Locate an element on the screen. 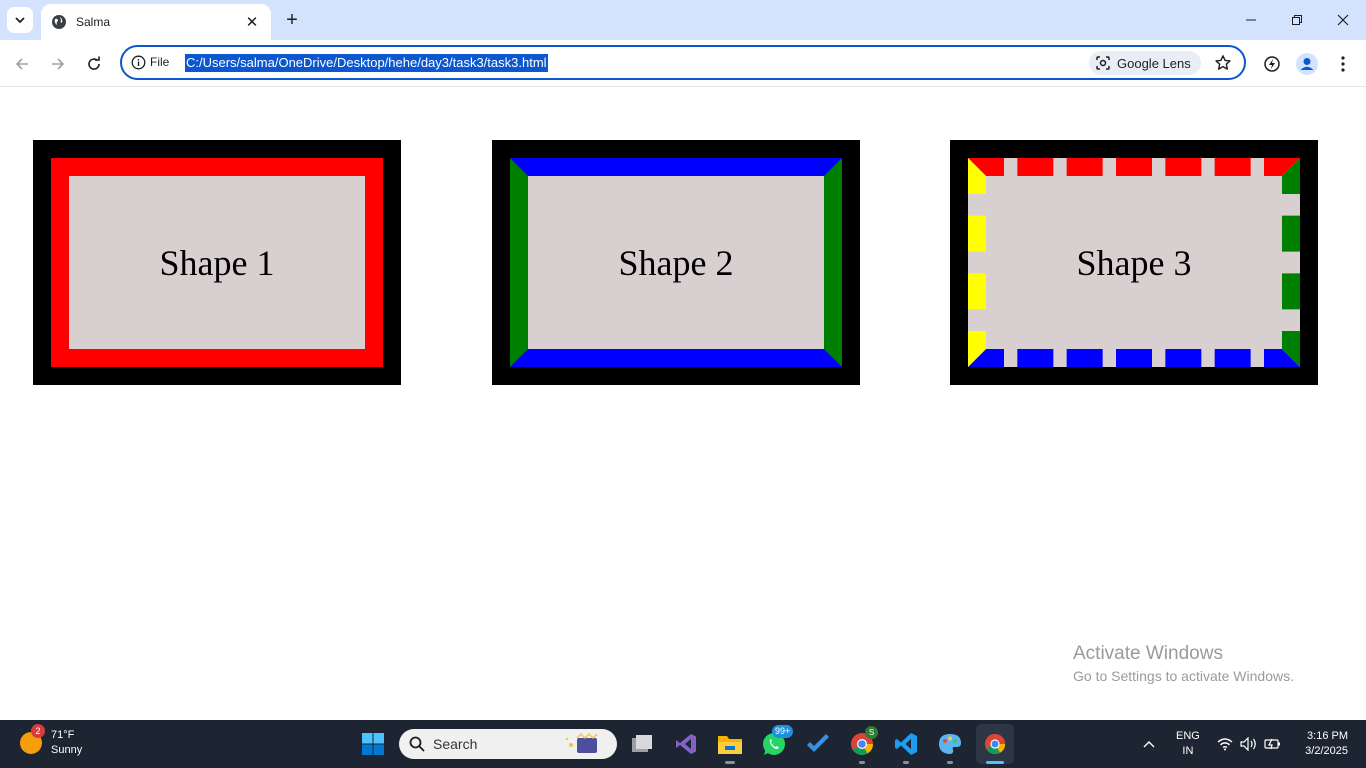 The image size is (1366, 768). watermark-title: Activate Windows is located at coordinates (1148, 653).